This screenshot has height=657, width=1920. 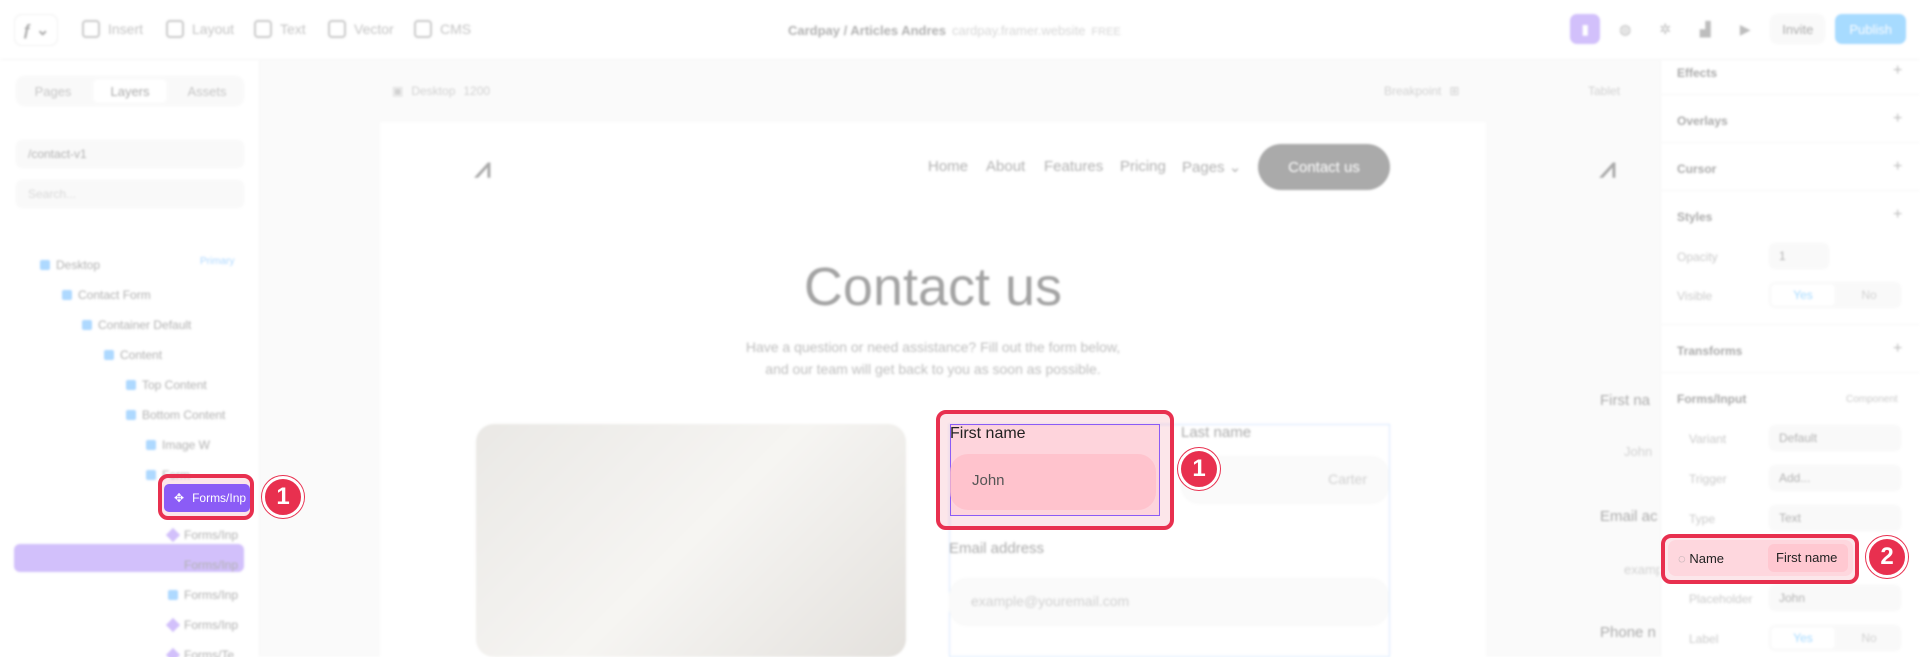 I want to click on layer-forms-input-3: Forms/Inp, so click(x=201, y=565).